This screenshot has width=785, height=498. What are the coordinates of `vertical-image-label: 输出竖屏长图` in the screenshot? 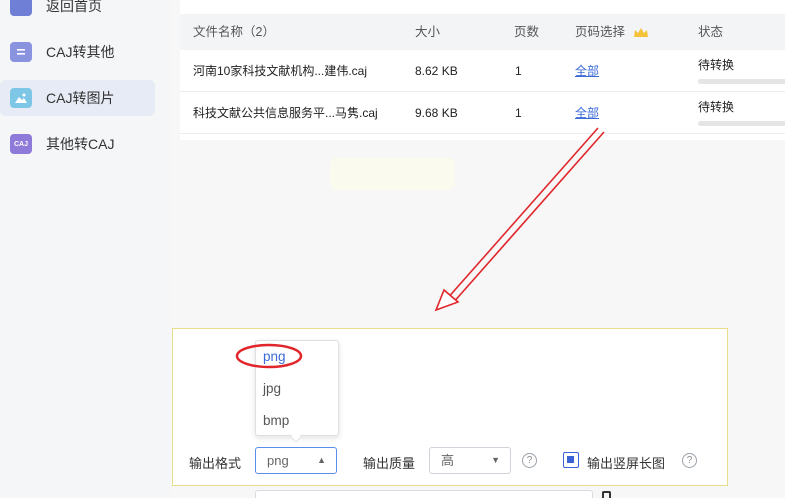 It's located at (626, 463).